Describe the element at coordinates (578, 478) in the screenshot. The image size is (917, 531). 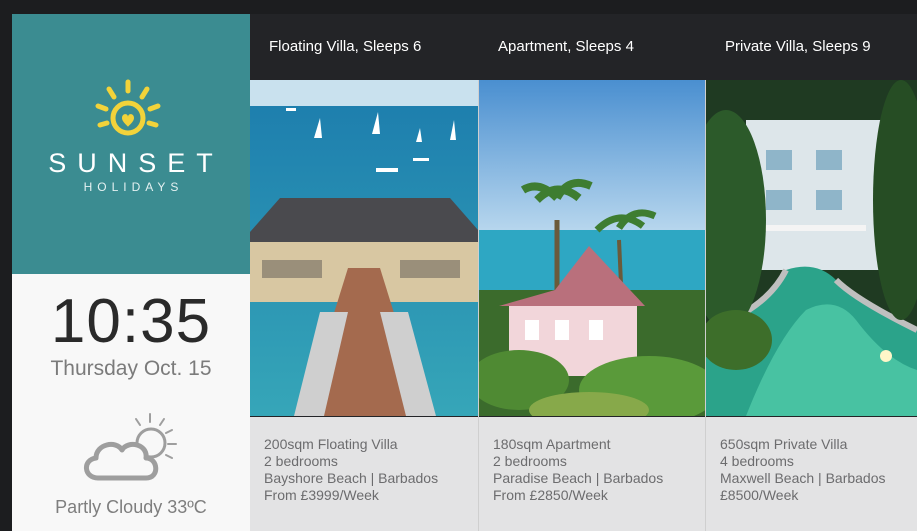
I see `listing-location: Paradise Beach | Barbados` at that location.